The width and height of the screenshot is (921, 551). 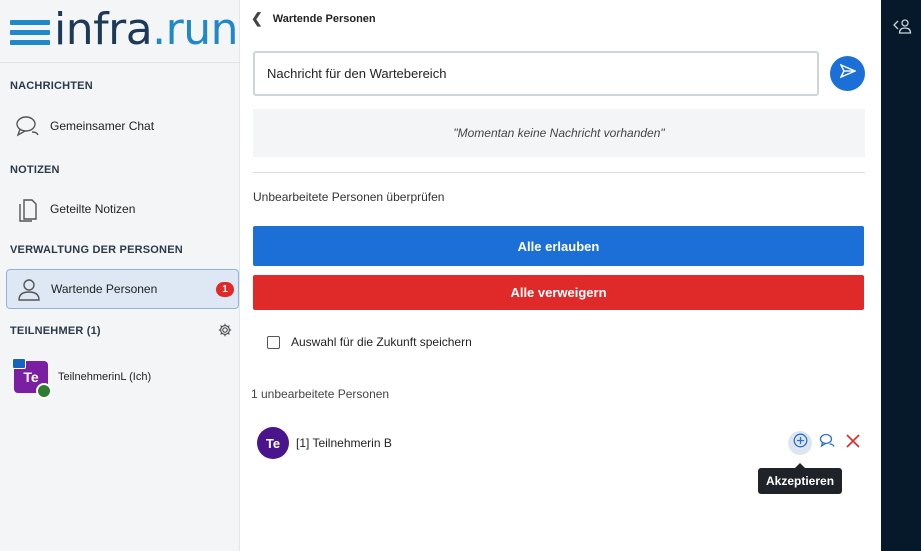 I want to click on user-icon, so click(x=29, y=289).